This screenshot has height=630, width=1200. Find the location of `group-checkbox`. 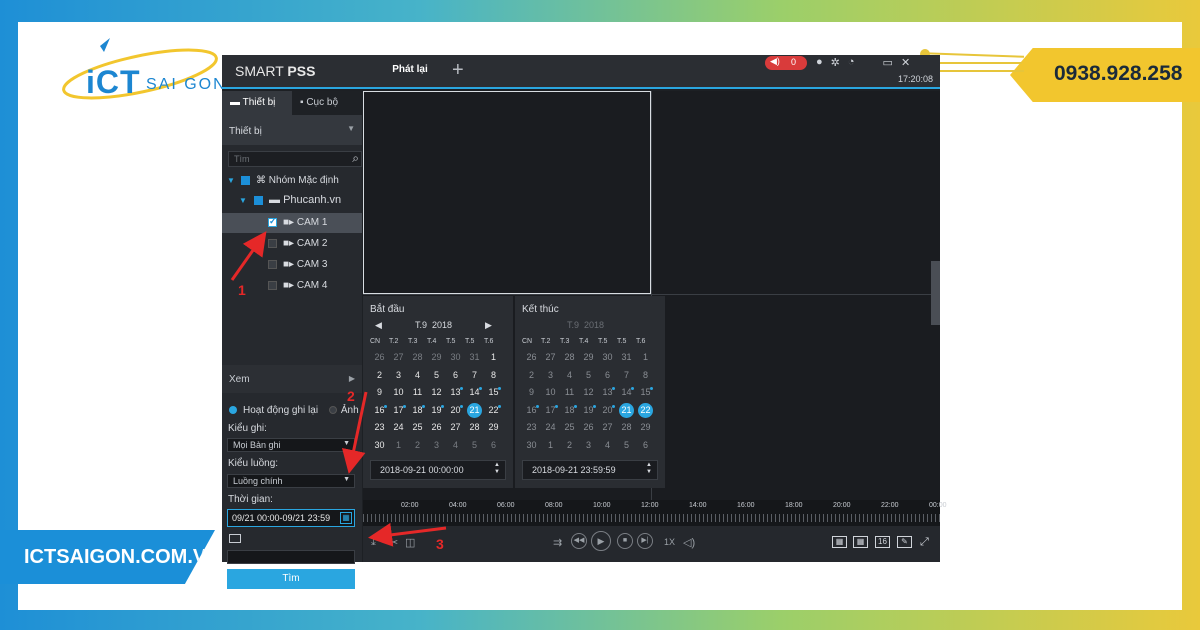

group-checkbox is located at coordinates (245, 180).